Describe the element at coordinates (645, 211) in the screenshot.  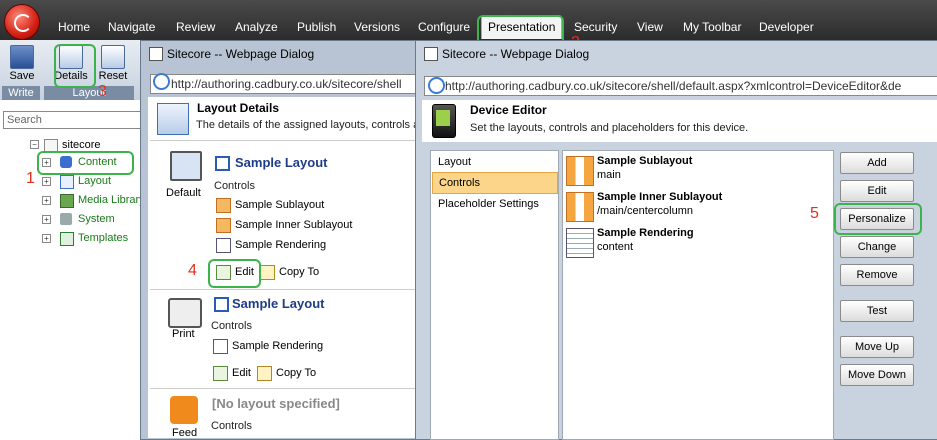
I see `rendering-placeholder: /main/centercolumn` at that location.